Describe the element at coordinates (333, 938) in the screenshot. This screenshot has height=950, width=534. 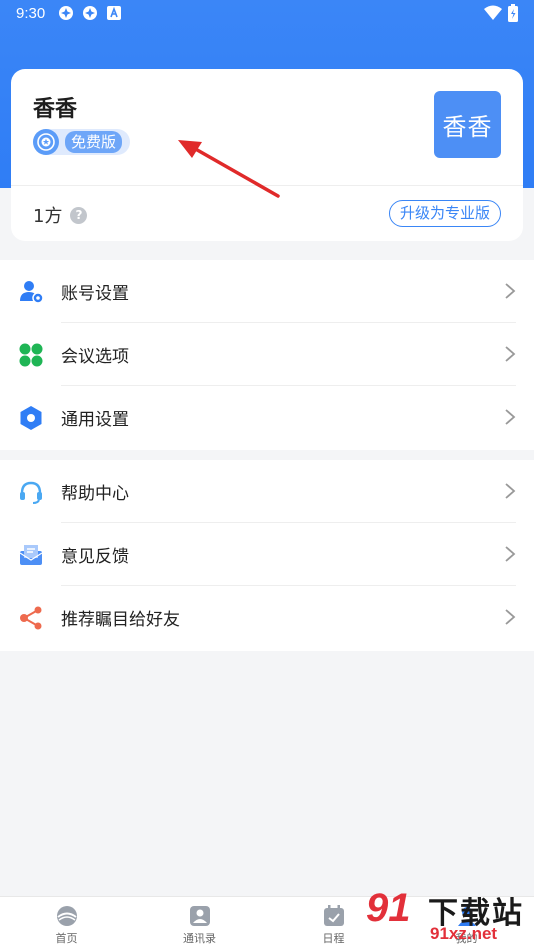
I see `tab-label: 日程` at that location.